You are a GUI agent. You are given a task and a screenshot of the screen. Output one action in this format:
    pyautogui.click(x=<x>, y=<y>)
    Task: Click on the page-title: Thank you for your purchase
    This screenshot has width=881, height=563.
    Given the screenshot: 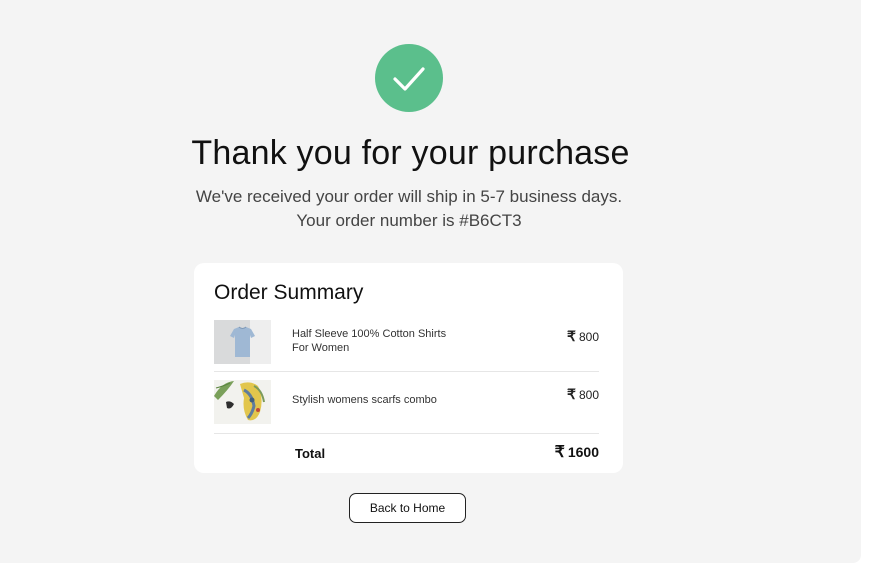 What is the action you would take?
    pyautogui.click(x=410, y=153)
    